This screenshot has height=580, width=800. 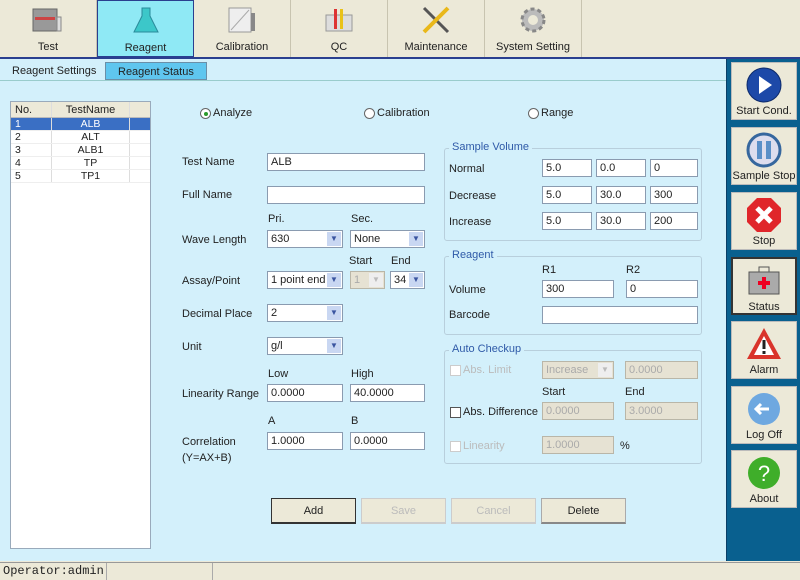 What do you see at coordinates (455, 370) in the screenshot?
I see `abs-limit-checkbox` at bounding box center [455, 370].